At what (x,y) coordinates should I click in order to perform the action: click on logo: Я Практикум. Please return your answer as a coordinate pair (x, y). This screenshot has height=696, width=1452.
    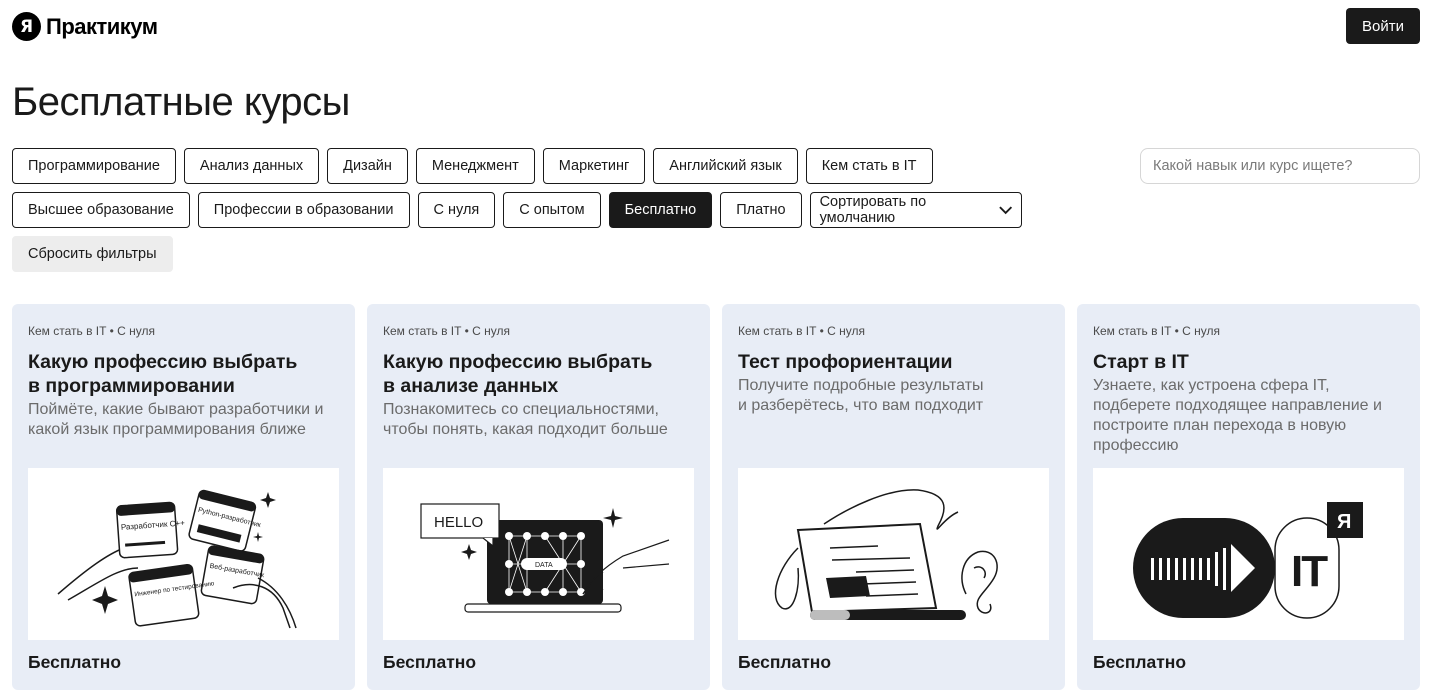
    Looking at the image, I should click on (85, 26).